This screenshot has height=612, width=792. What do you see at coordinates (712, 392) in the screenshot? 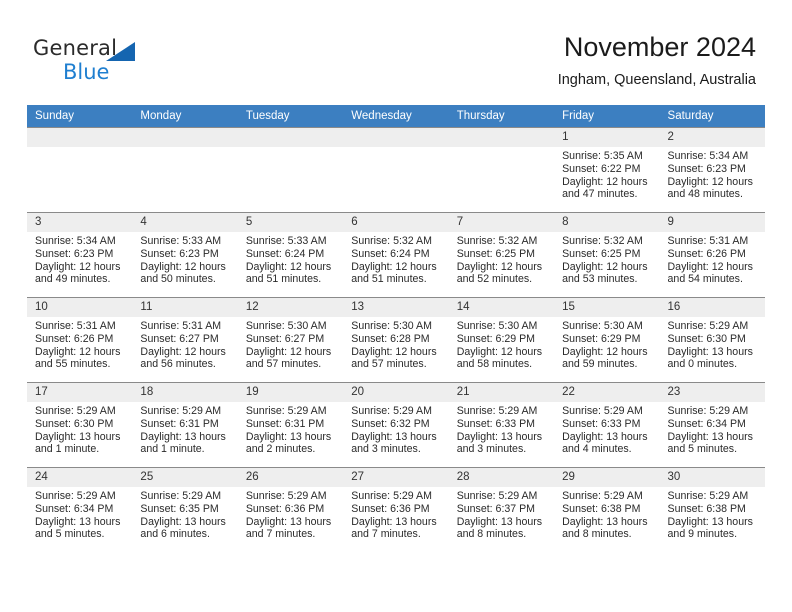
I see `day-number: 23` at bounding box center [712, 392].